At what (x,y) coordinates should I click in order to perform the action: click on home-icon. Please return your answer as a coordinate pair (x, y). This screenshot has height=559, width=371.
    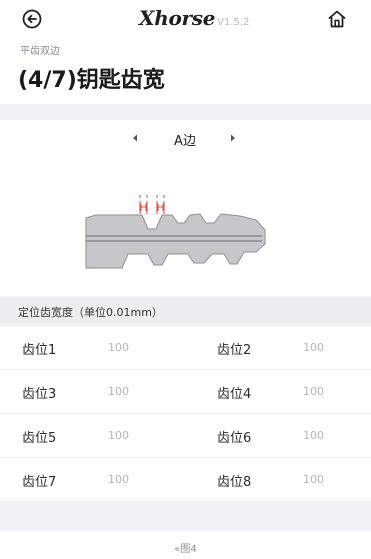
    Looking at the image, I should click on (337, 19).